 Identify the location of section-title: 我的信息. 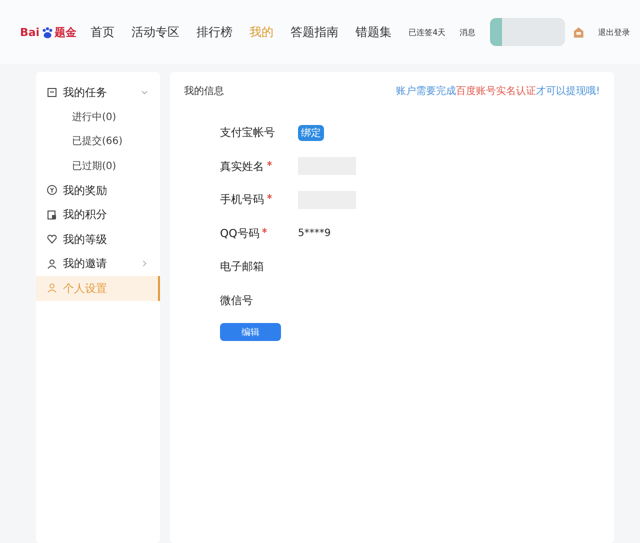
(204, 91).